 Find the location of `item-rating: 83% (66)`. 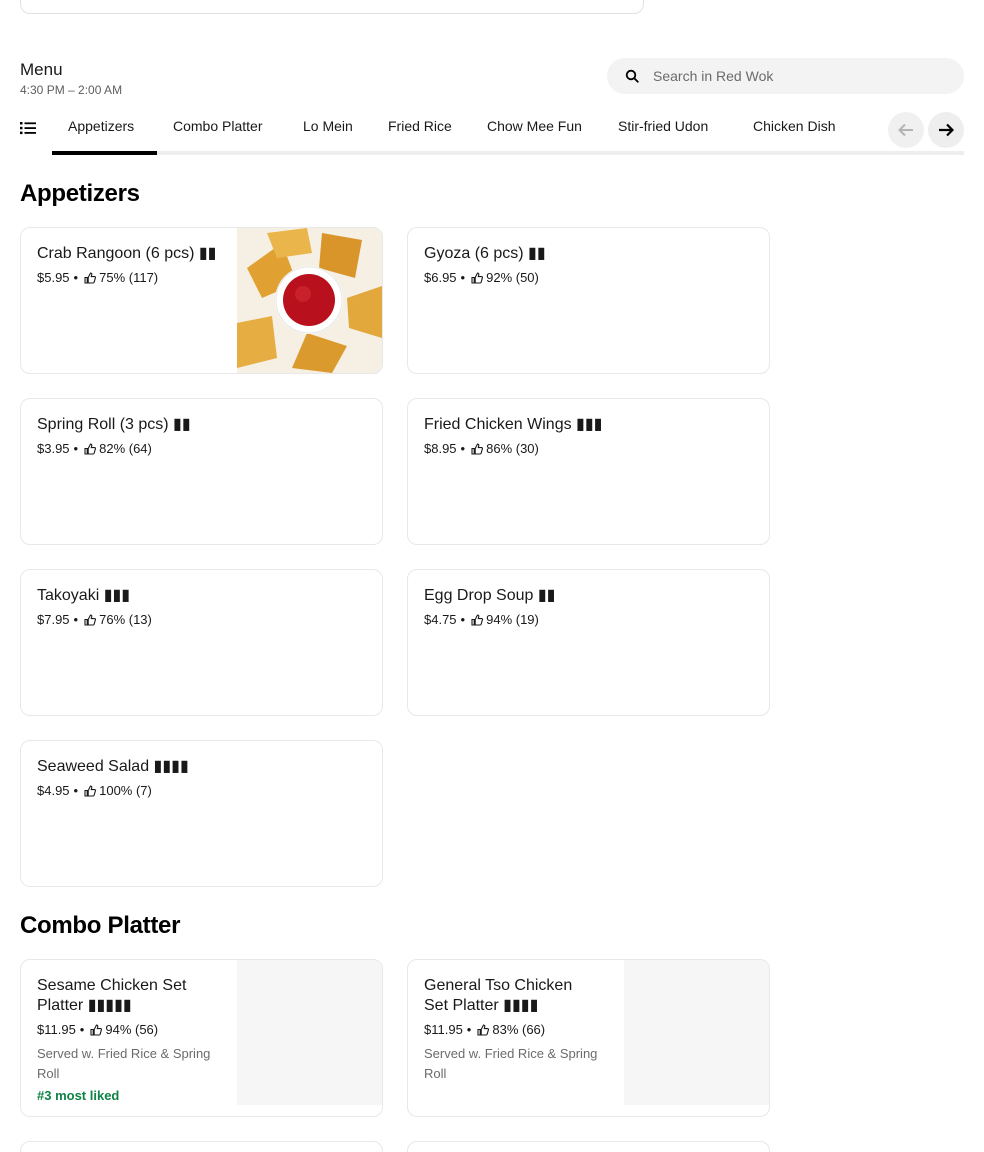

item-rating: 83% (66) is located at coordinates (519, 1029).